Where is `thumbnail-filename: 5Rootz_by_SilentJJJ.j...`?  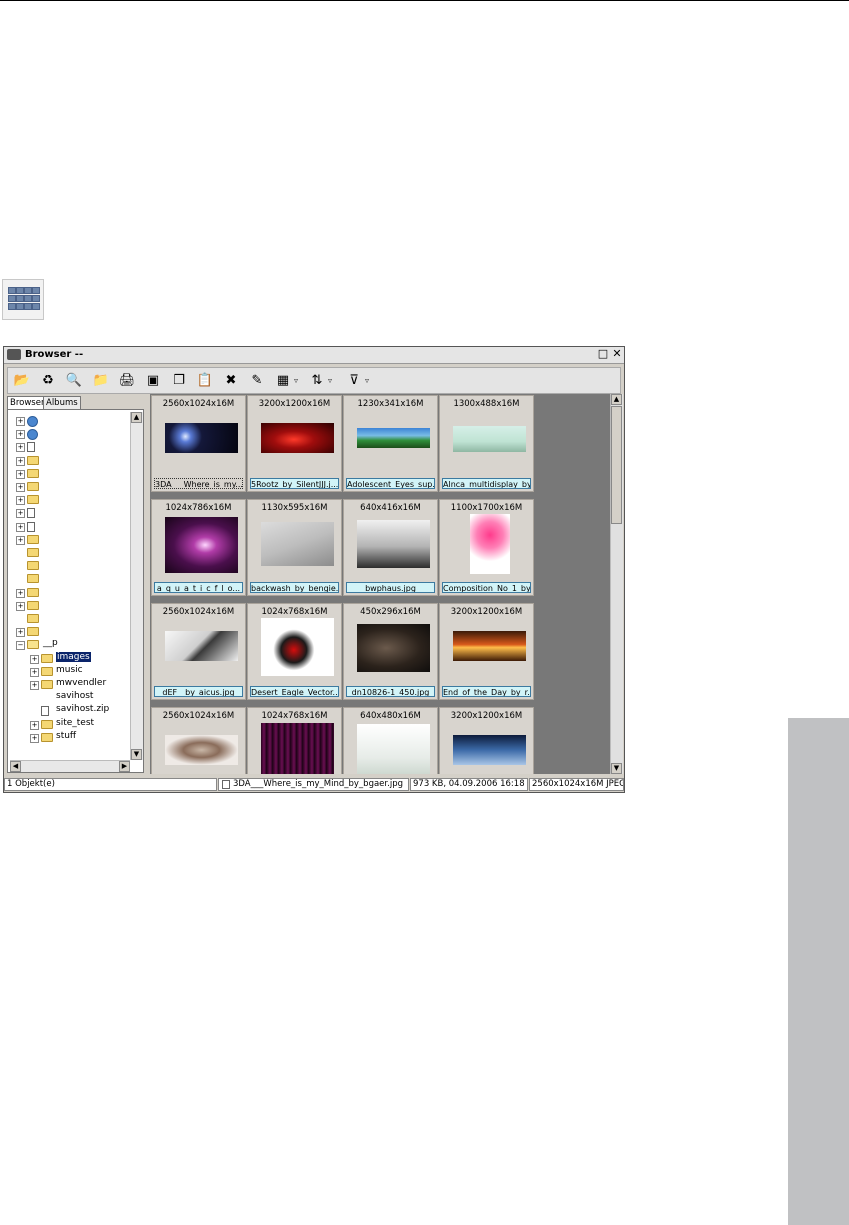 thumbnail-filename: 5Rootz_by_SilentJJJ.j... is located at coordinates (294, 483).